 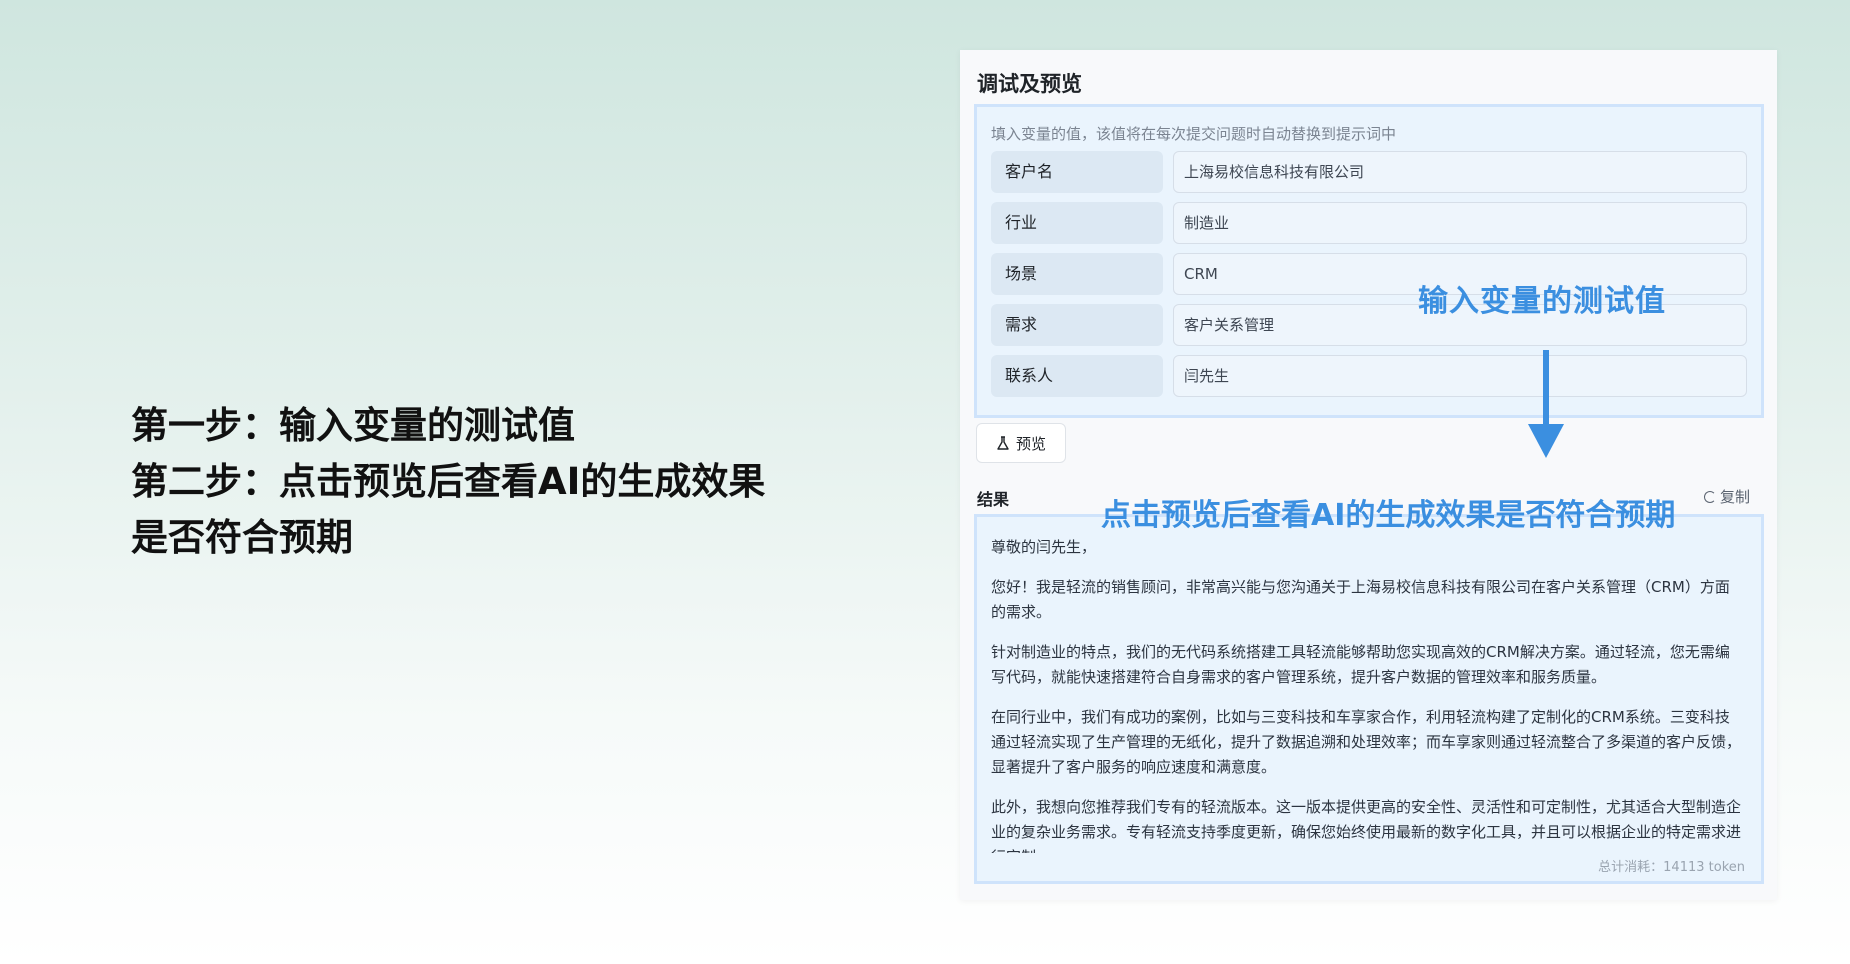 I want to click on copy-button: 复制, so click(x=1727, y=496).